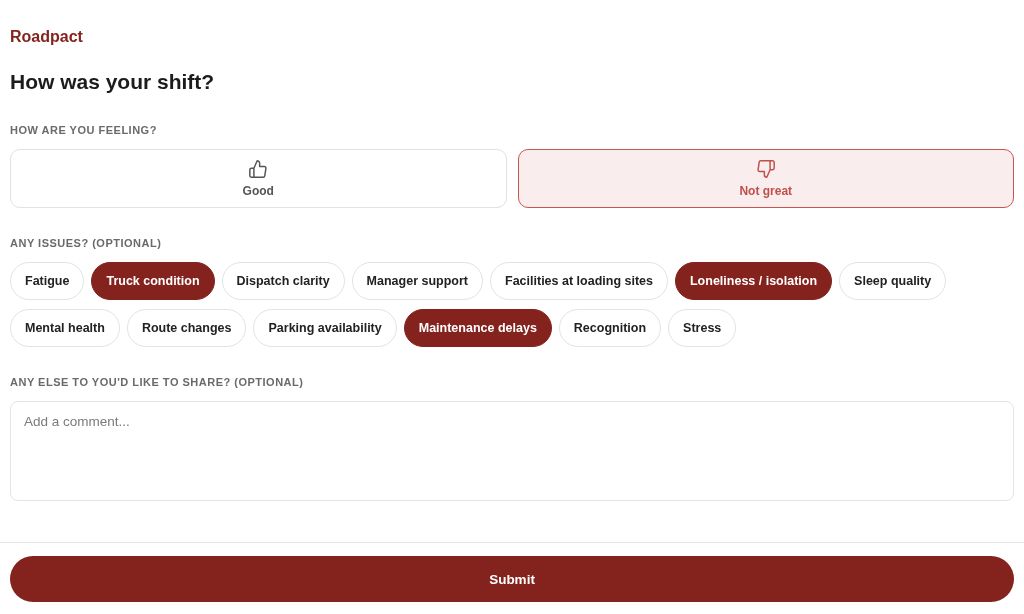 The height and width of the screenshot is (614, 1024). What do you see at coordinates (112, 82) in the screenshot?
I see `page-title: How was your shift?` at bounding box center [112, 82].